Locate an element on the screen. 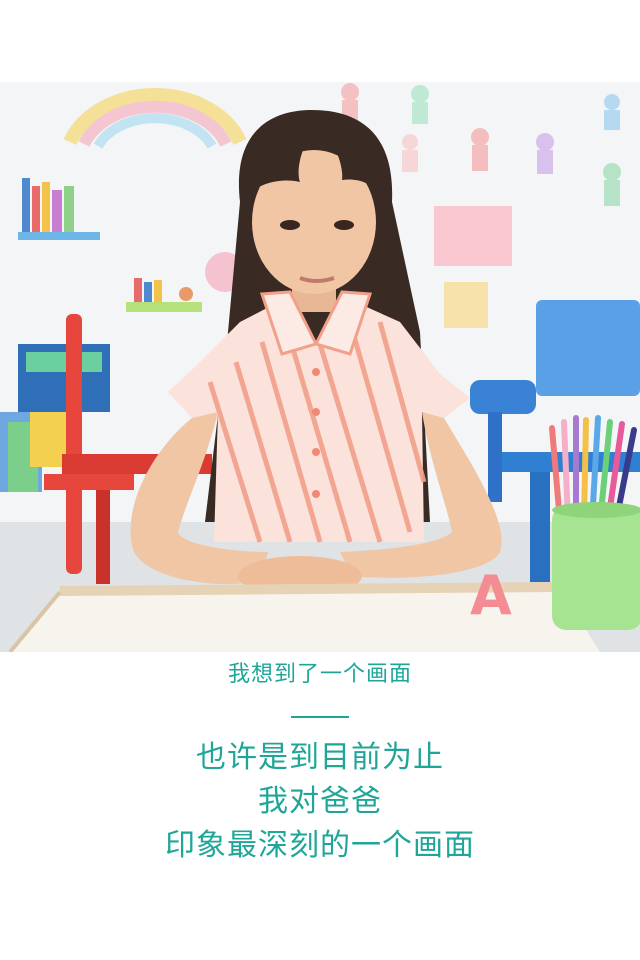 This screenshot has width=640, height=960. caption-divider is located at coordinates (320, 717).